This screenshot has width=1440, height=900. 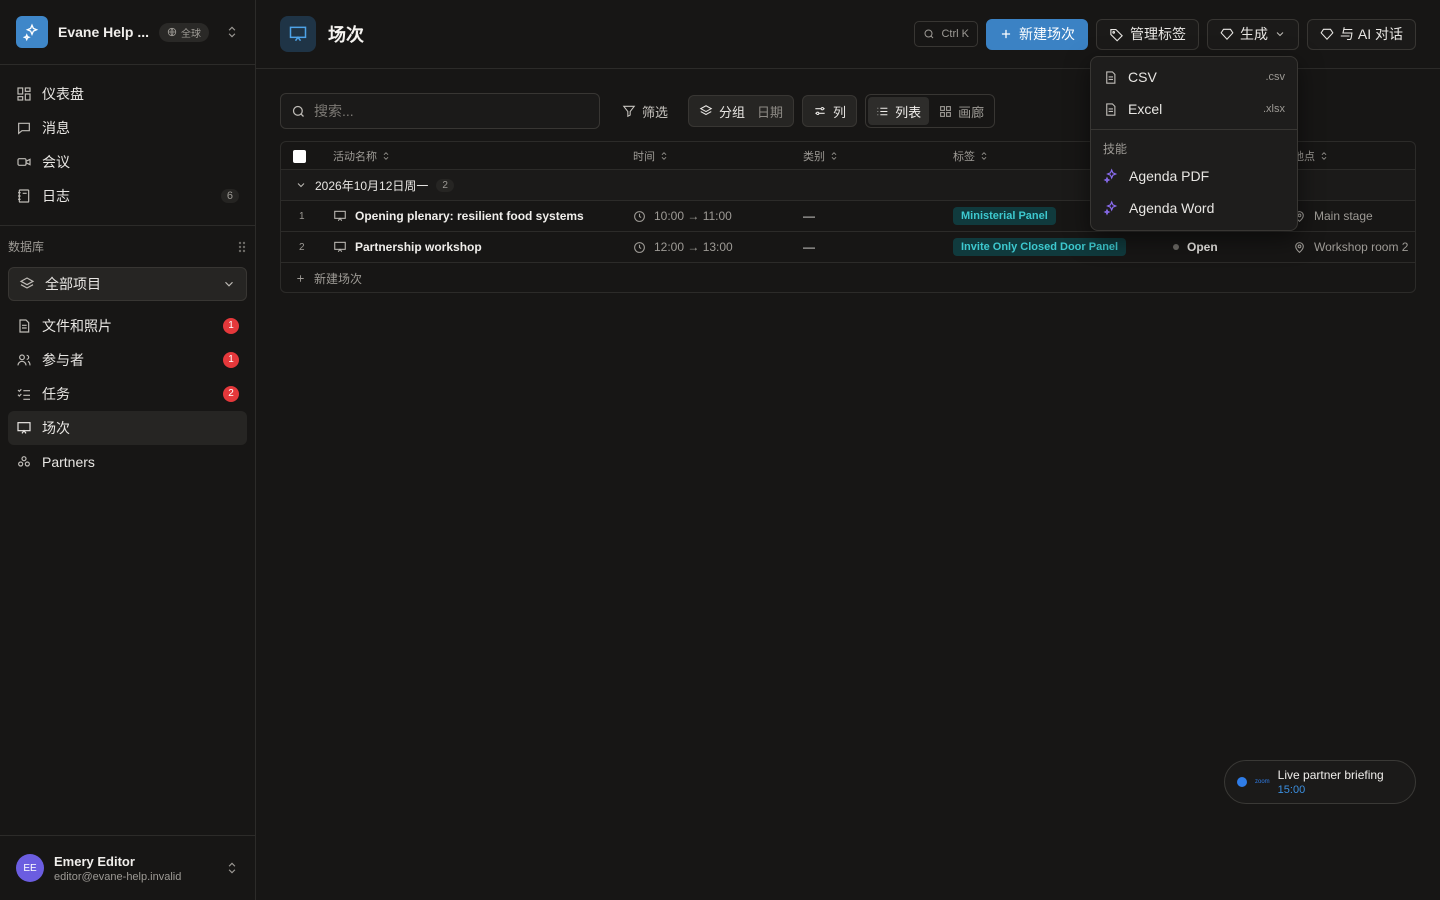 I want to click on tag-icon, so click(x=1116, y=35).